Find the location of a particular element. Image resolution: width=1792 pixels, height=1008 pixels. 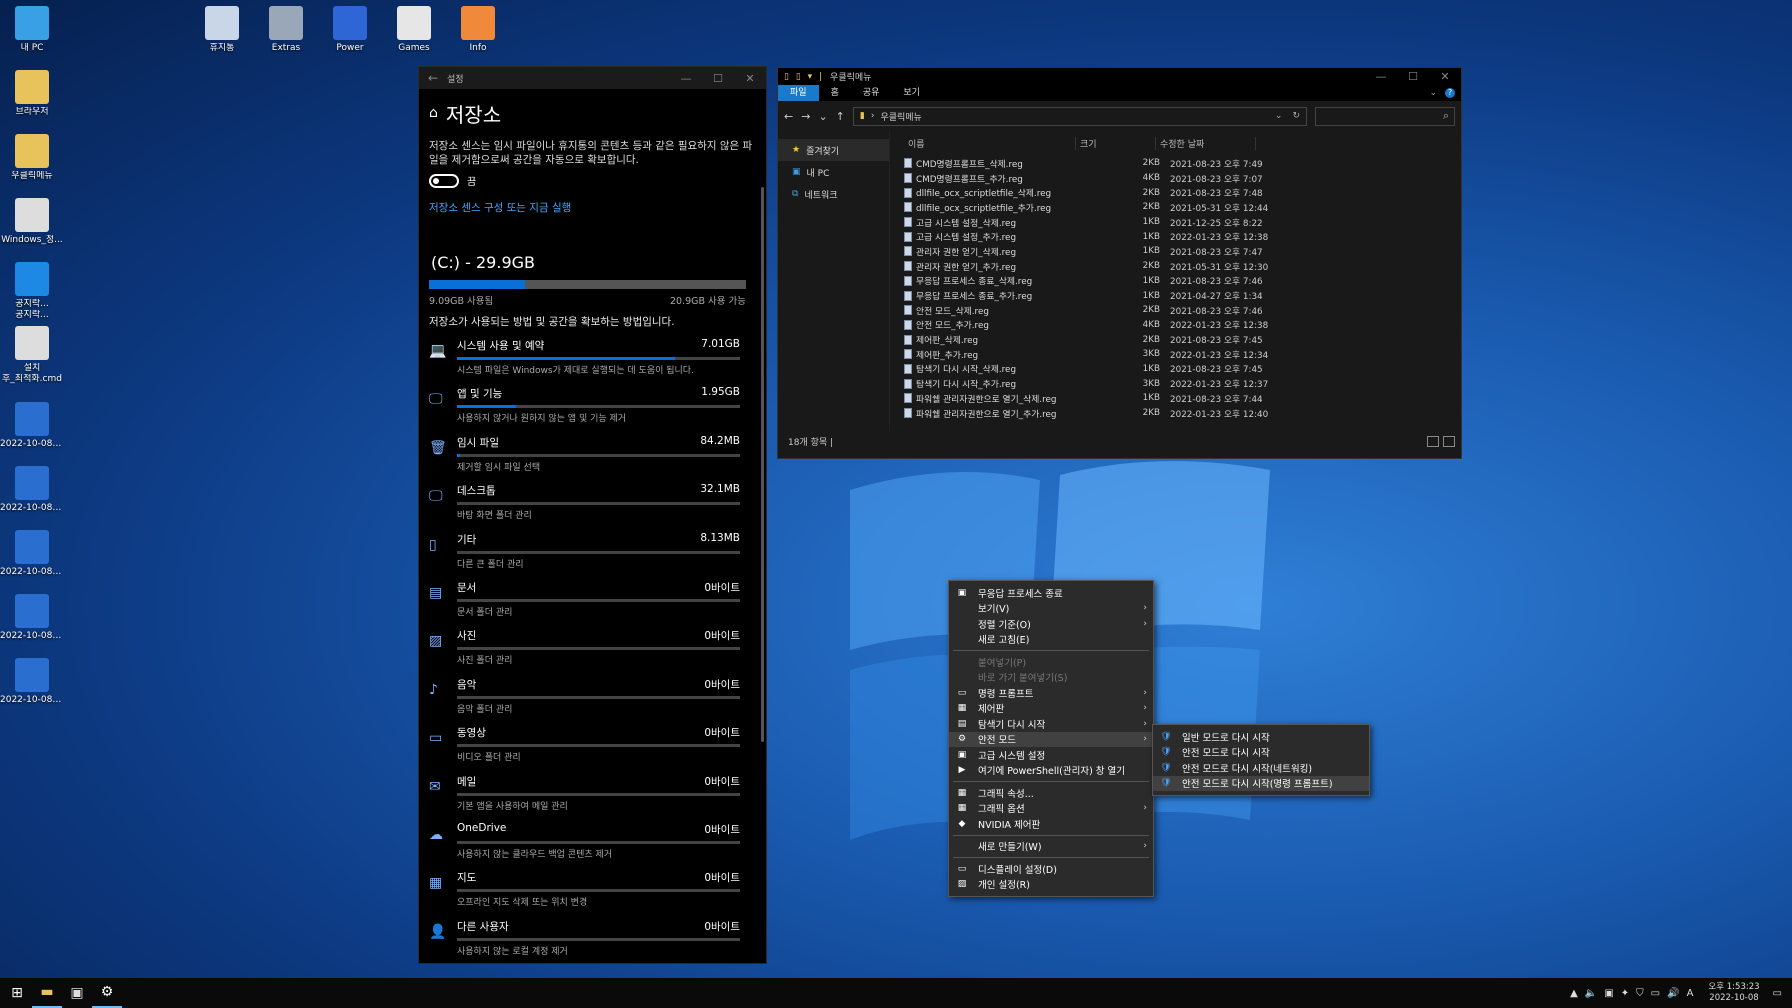

nav-item: ★ 즐겨찾기 is located at coordinates (833, 150).